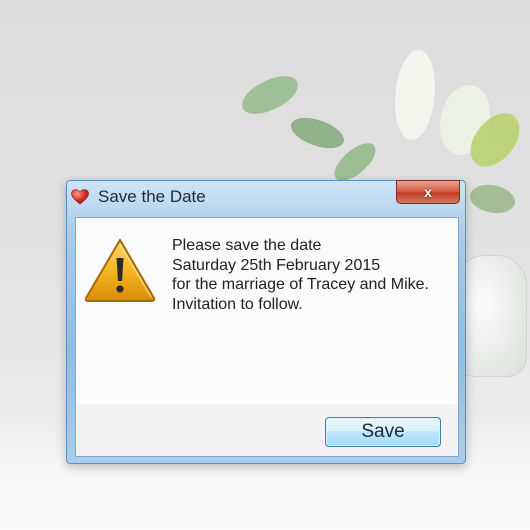  I want to click on close-button: x, so click(428, 192).